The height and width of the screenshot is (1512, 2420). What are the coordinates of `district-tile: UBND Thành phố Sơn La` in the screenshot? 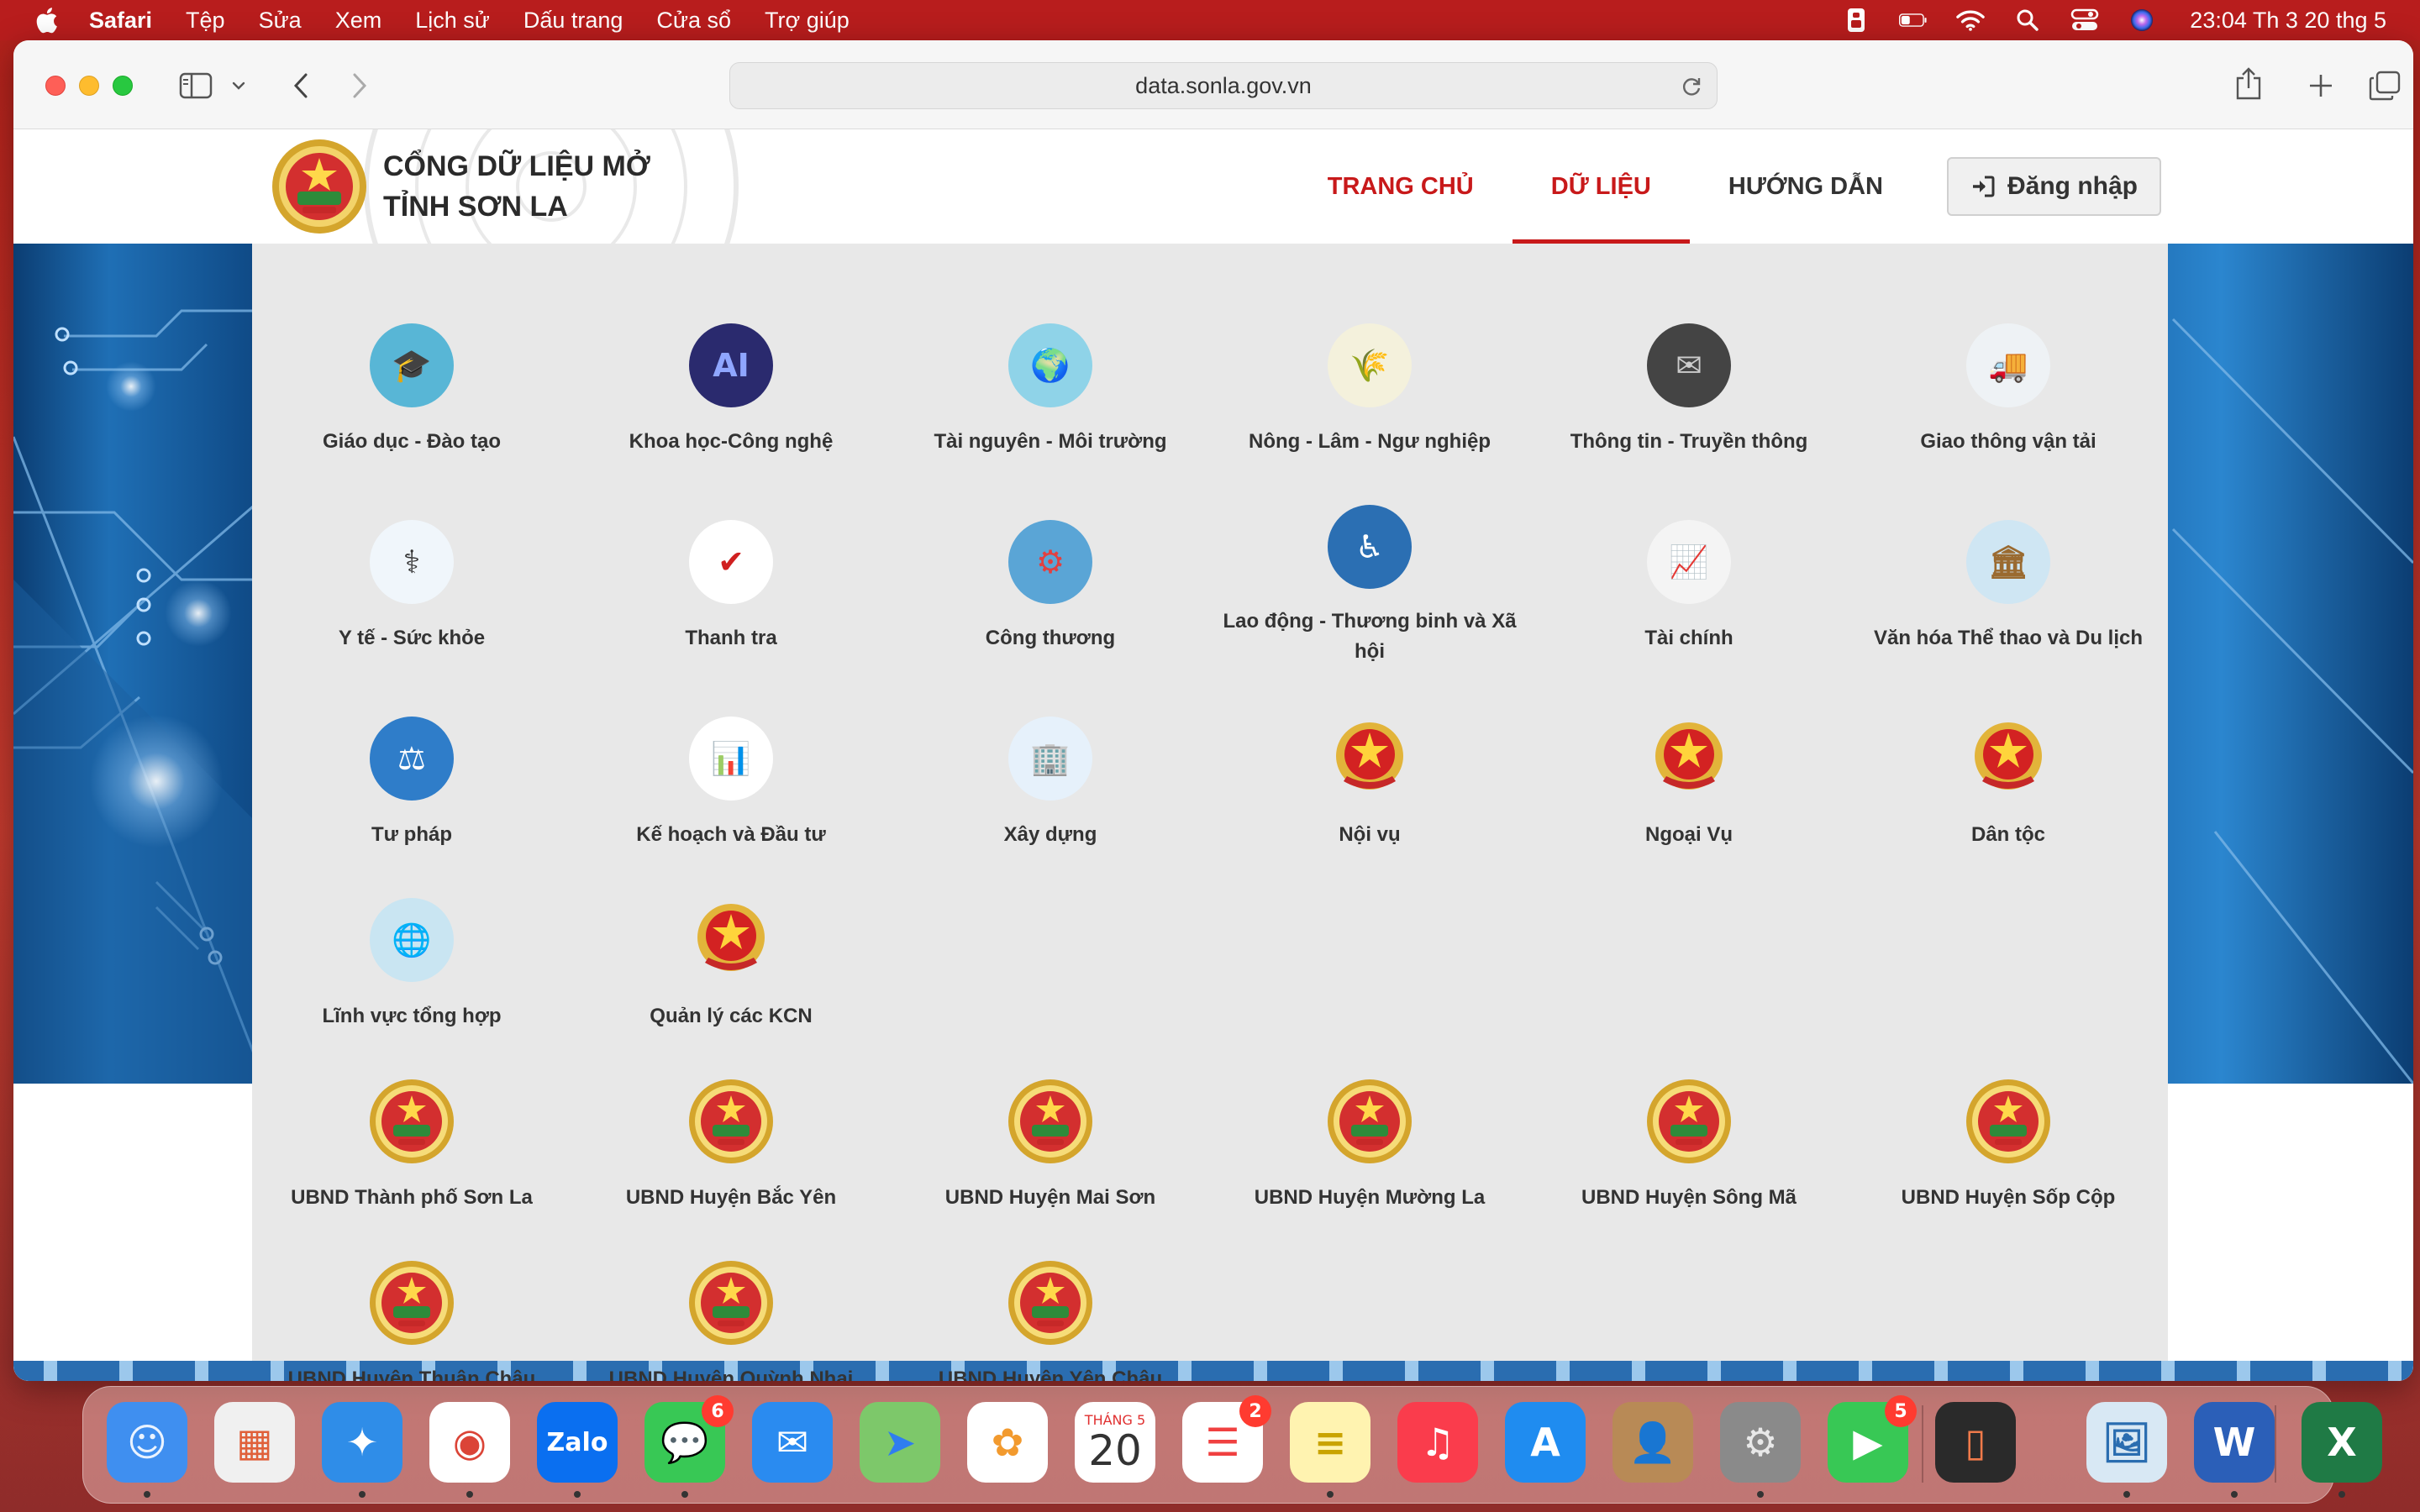 It's located at (412, 1146).